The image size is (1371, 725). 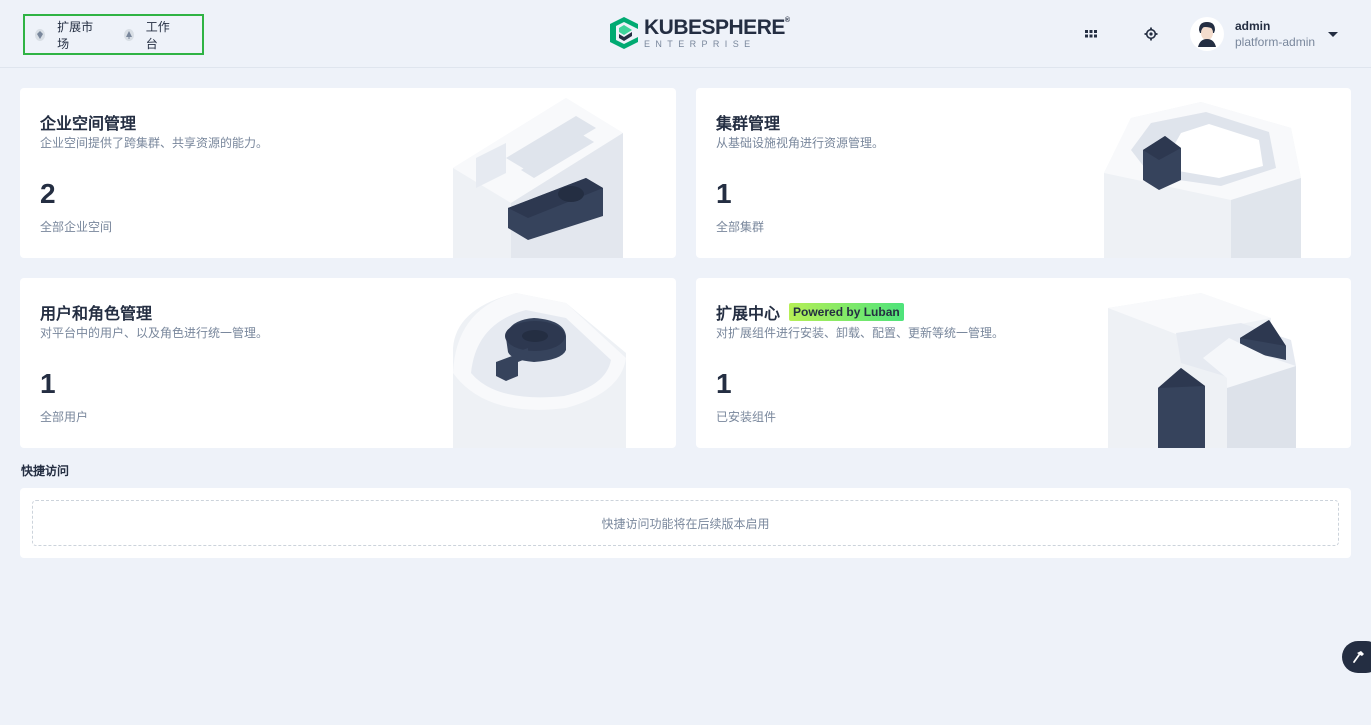 I want to click on quick-access-placeholder: 快捷访问功能将在后续版本启用, so click(x=685, y=523).